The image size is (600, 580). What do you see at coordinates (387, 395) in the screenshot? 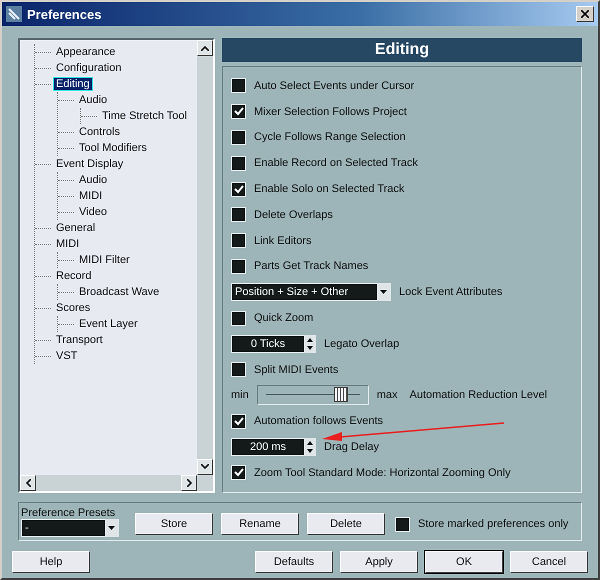
I see `slider-max-label: max` at bounding box center [387, 395].